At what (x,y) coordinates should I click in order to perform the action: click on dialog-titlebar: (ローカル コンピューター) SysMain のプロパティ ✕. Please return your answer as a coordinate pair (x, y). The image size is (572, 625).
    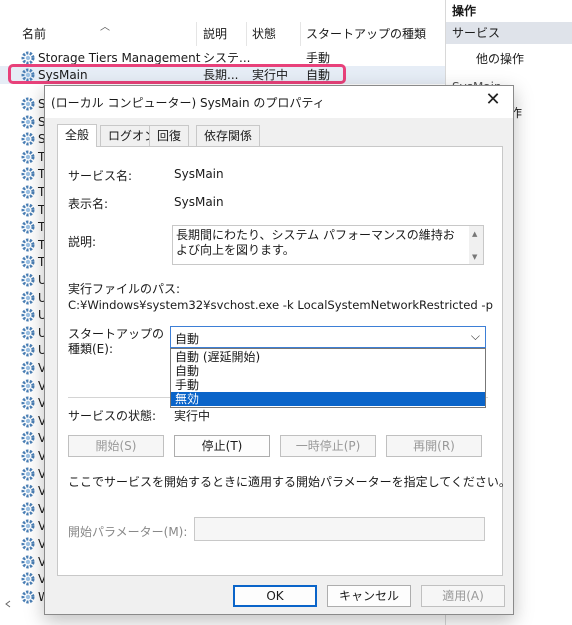
    Looking at the image, I should click on (279, 102).